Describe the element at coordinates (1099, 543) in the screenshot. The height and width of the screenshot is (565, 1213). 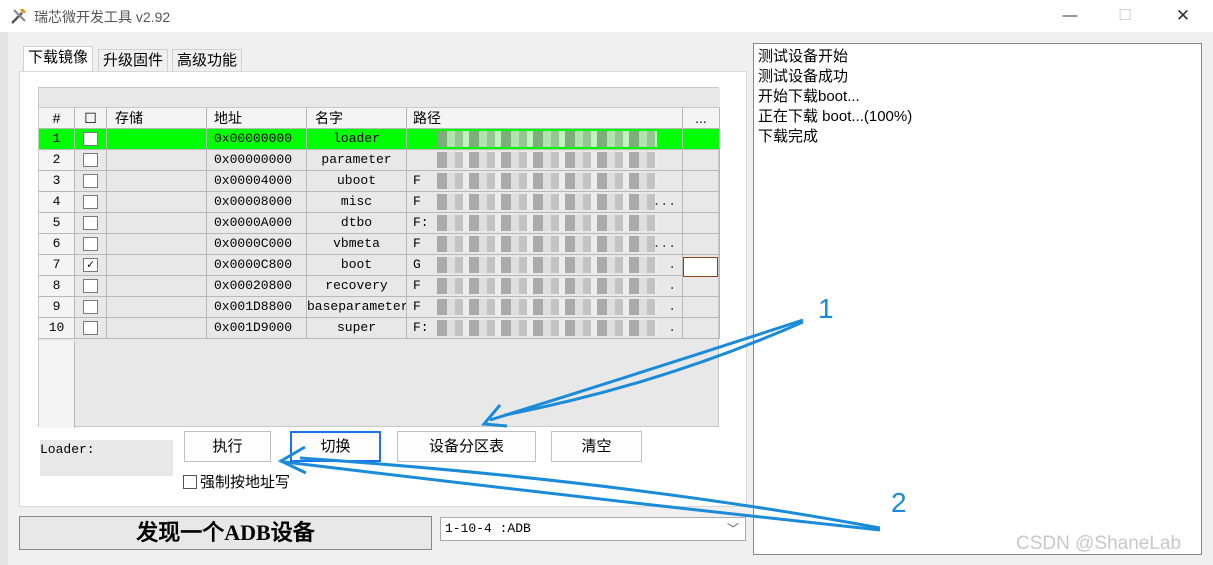
I see `watermark: CSDN @ShaneLab` at that location.